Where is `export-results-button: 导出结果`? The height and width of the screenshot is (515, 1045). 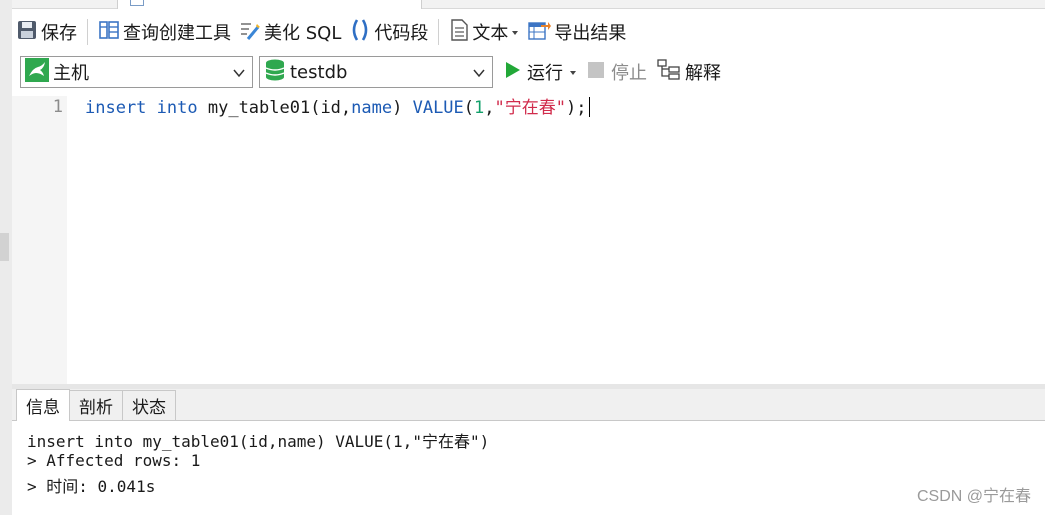
export-results-button: 导出结果 is located at coordinates (576, 32).